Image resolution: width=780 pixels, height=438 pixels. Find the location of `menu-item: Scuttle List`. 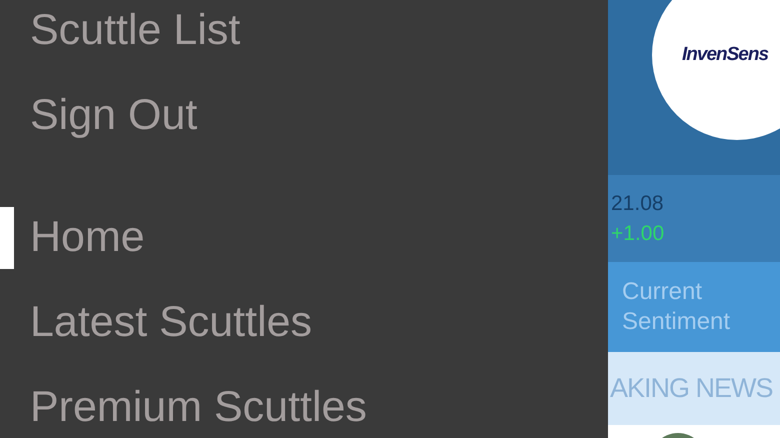

menu-item: Scuttle List is located at coordinates (135, 30).